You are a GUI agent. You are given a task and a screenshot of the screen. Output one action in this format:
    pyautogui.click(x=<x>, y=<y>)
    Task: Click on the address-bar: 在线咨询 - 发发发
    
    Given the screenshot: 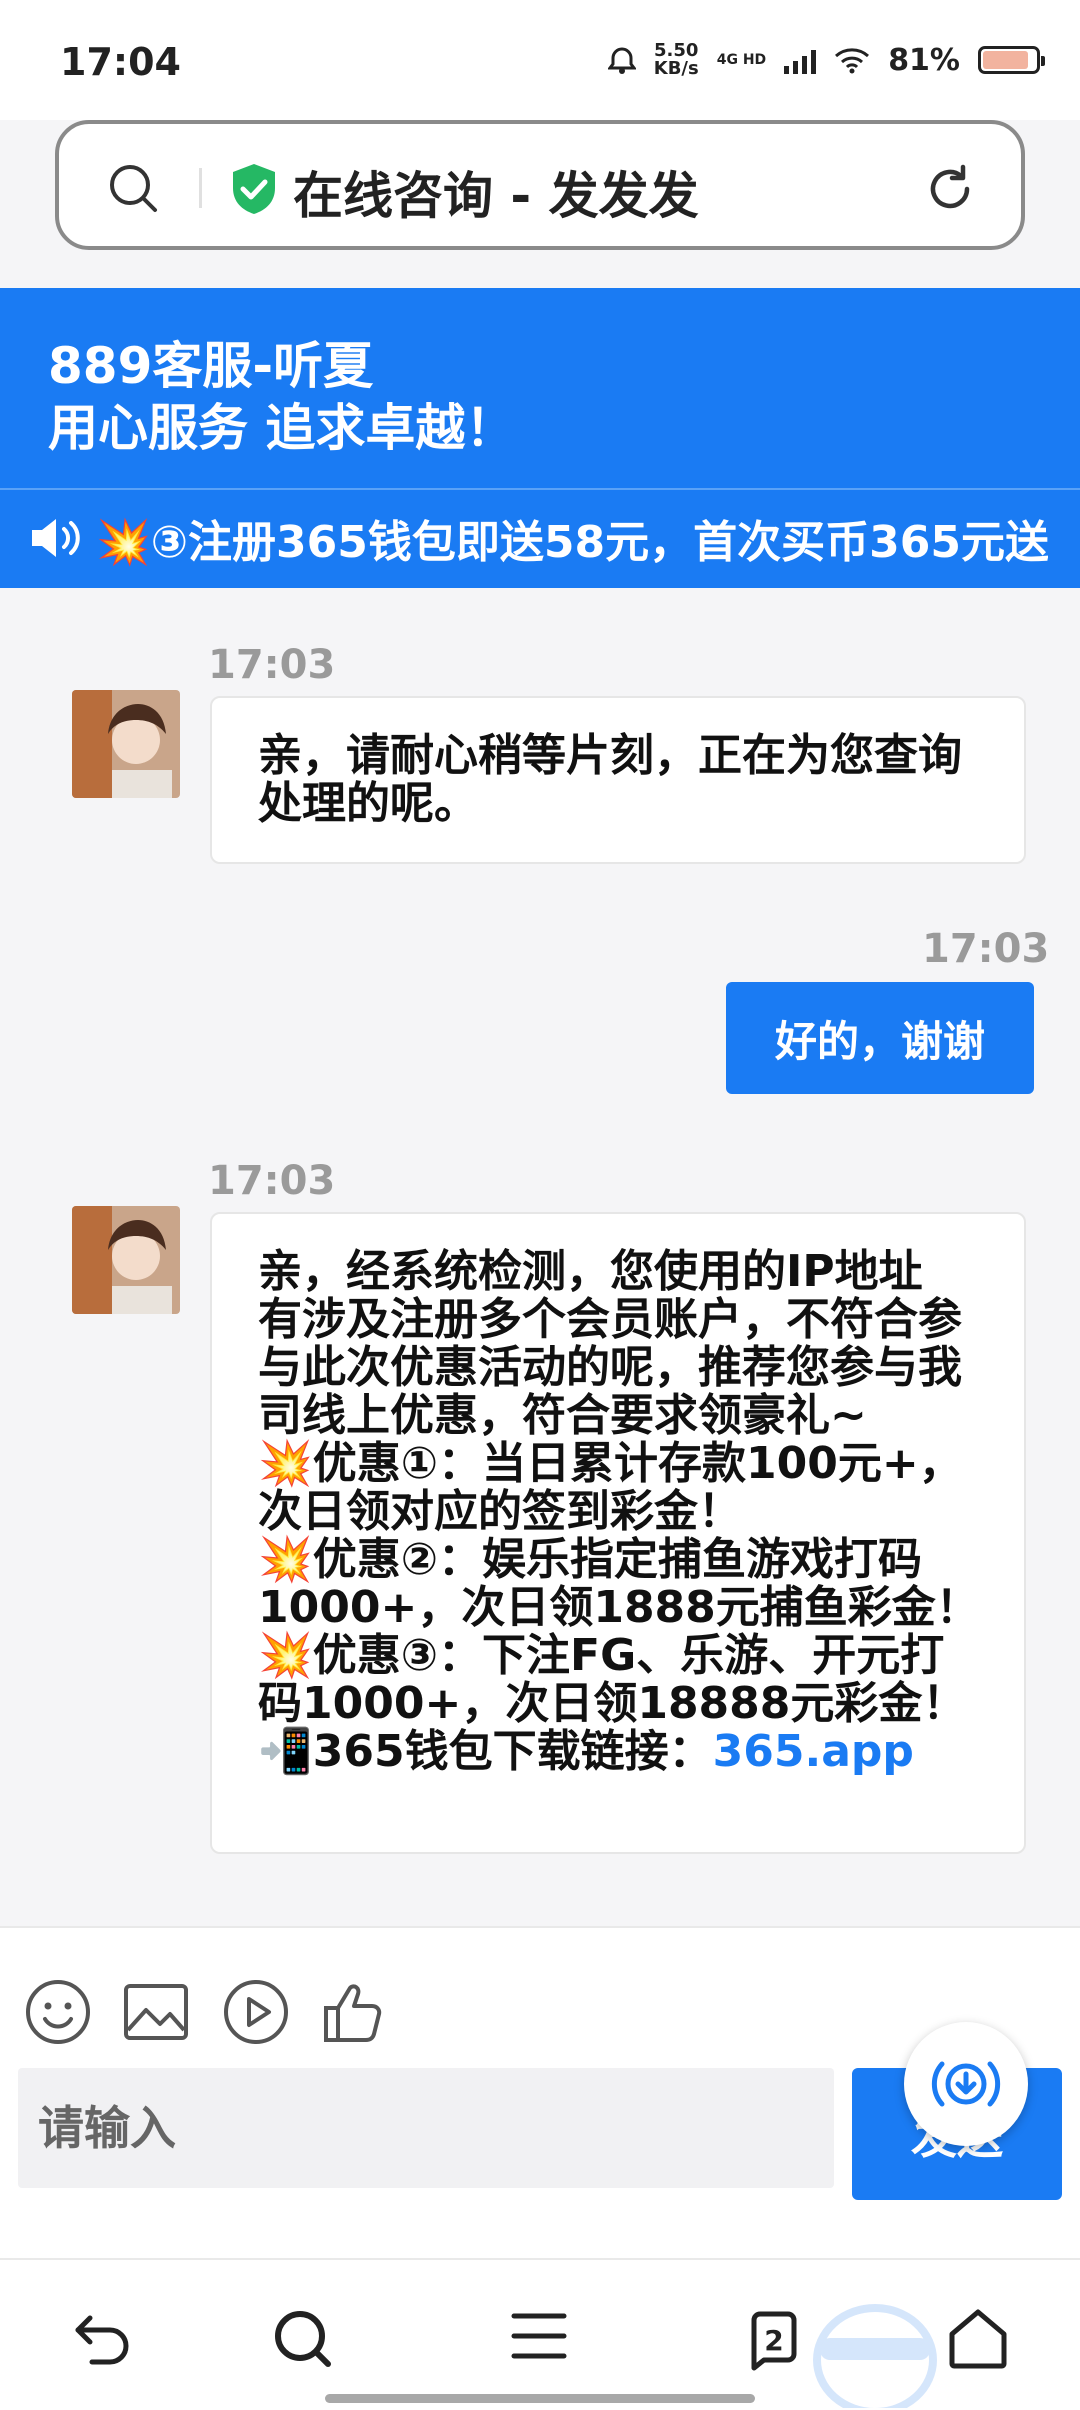 What is the action you would take?
    pyautogui.click(x=540, y=185)
    